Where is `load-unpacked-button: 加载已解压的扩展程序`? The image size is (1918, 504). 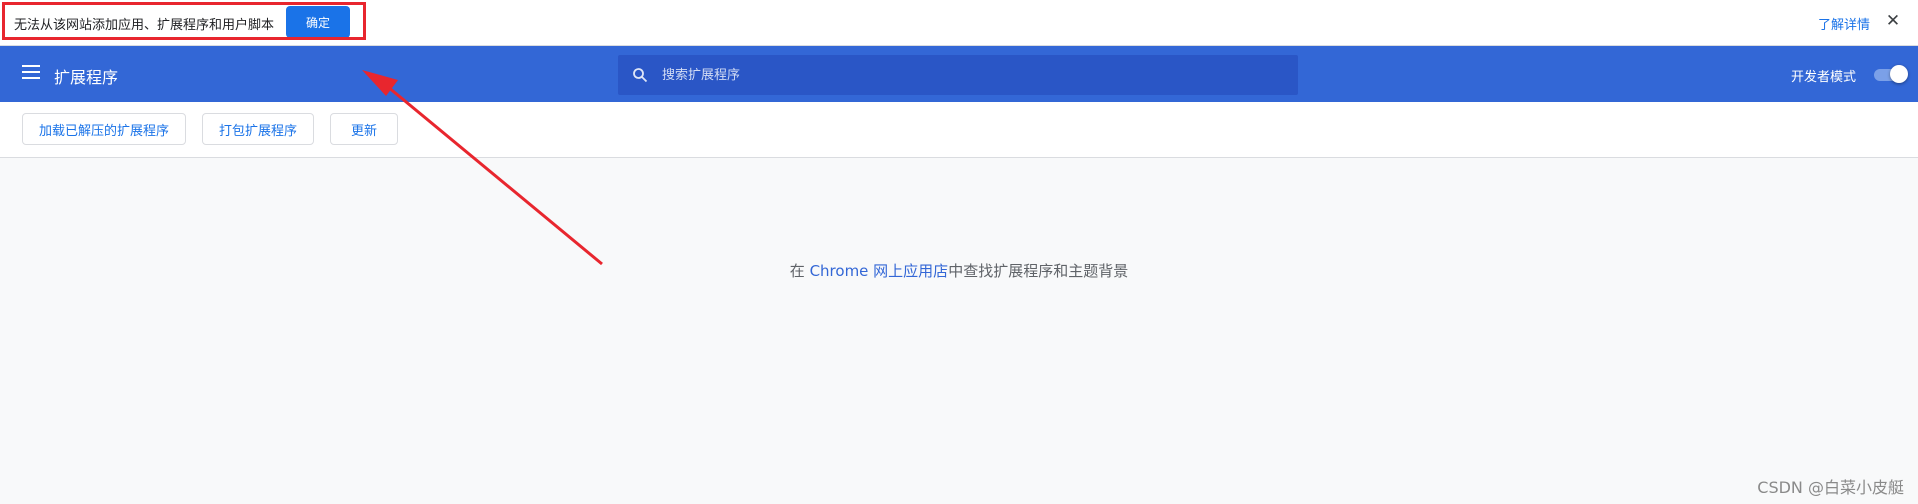 load-unpacked-button: 加载已解压的扩展程序 is located at coordinates (104, 129).